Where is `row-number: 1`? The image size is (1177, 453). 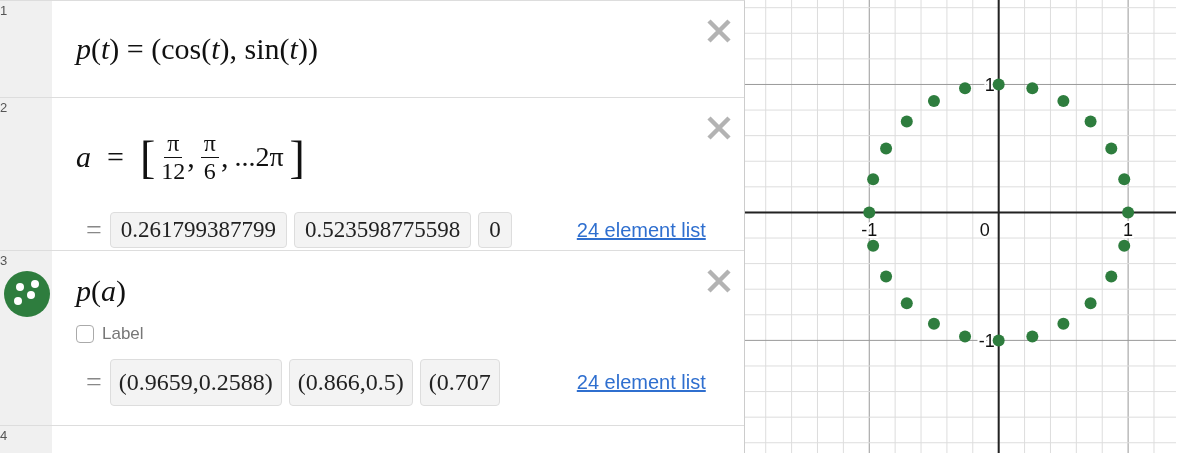 row-number: 1 is located at coordinates (4, 10).